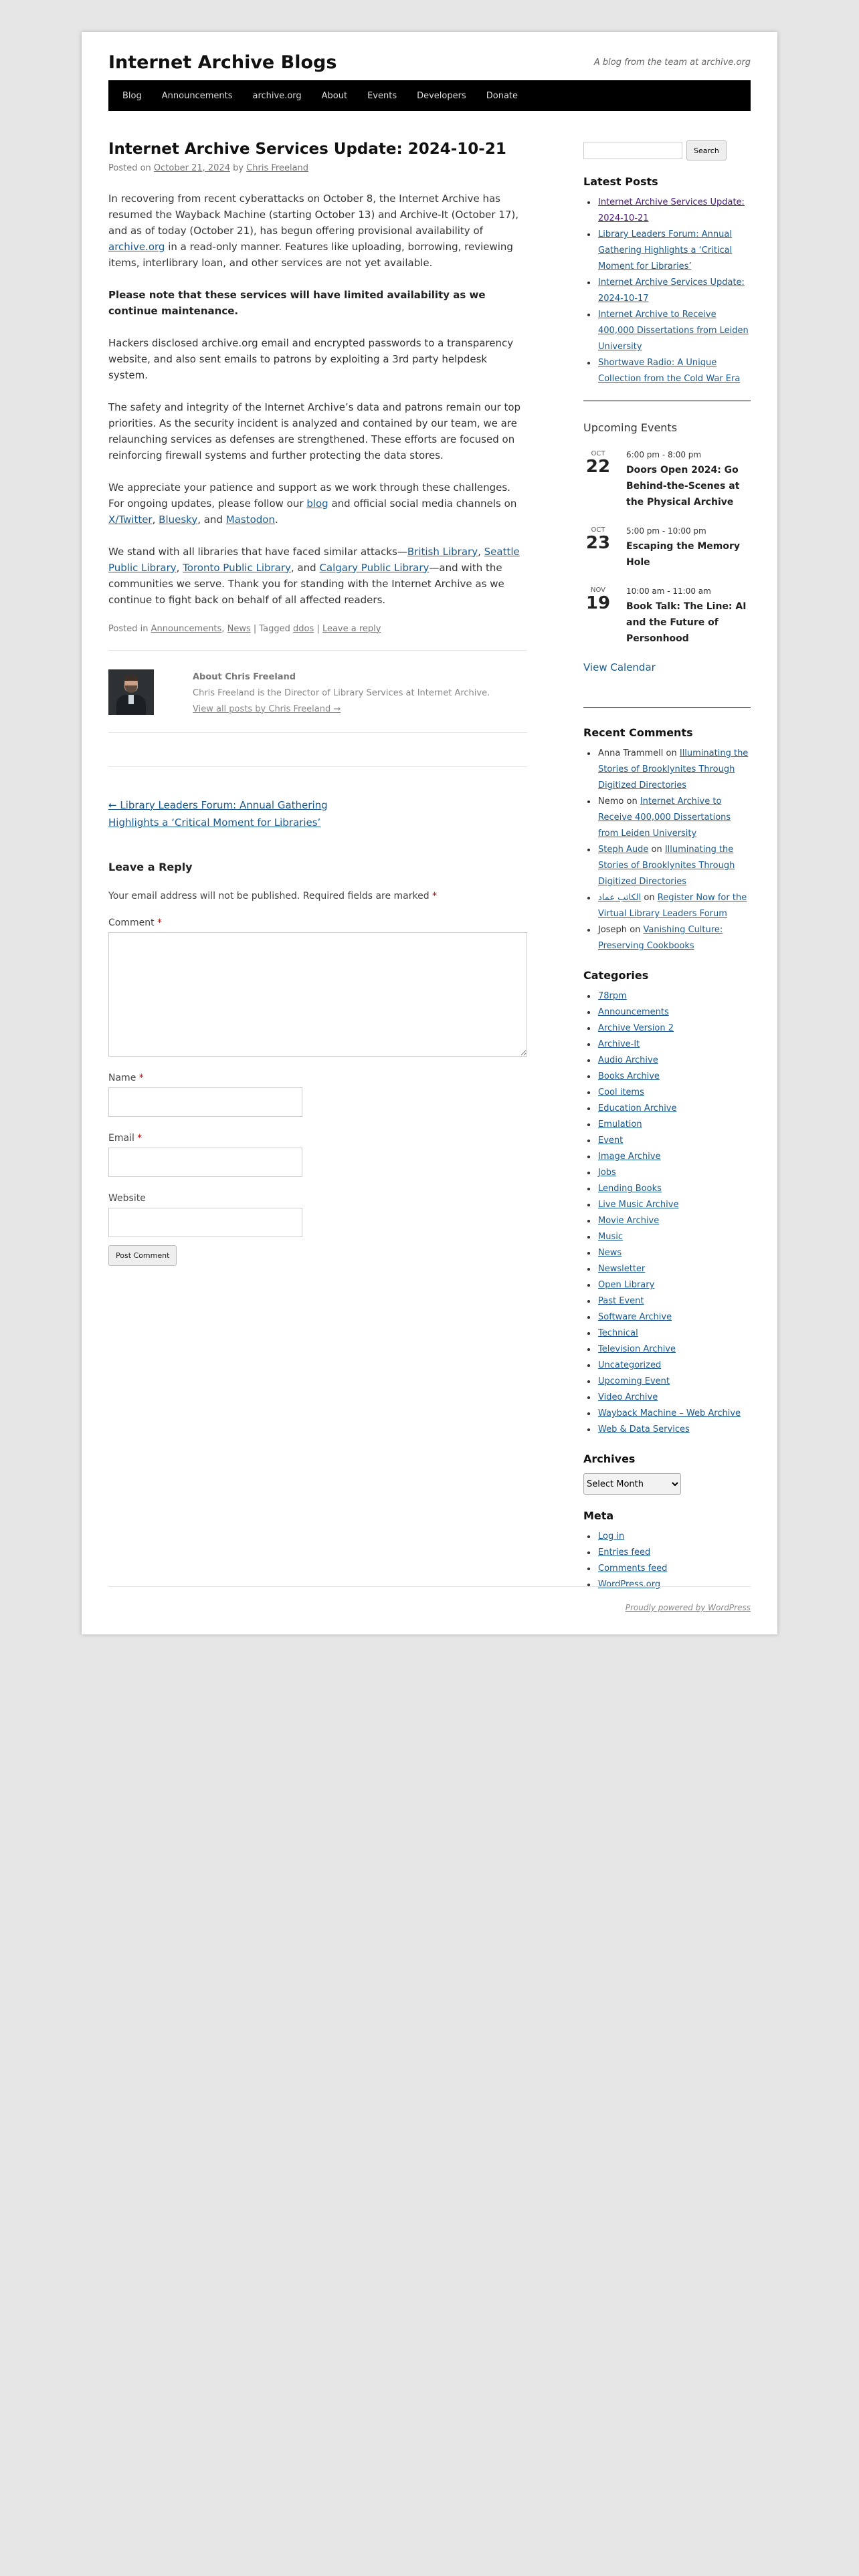  I want to click on event-date: OCT 22, so click(598, 480).